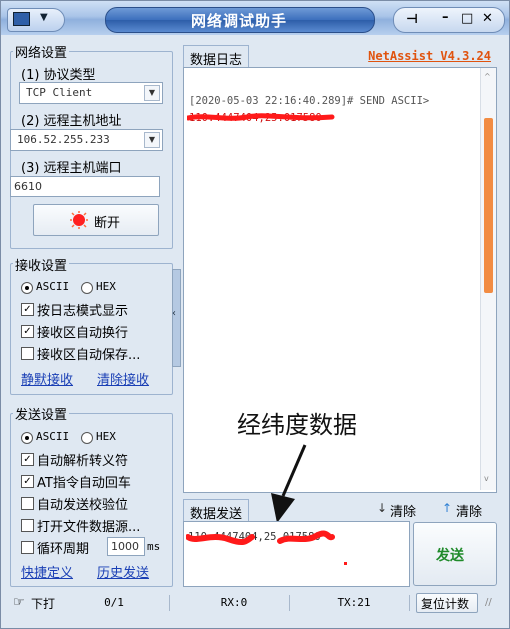 This screenshot has width=510, height=629. Describe the element at coordinates (47, 571) in the screenshot. I see `shortcut-define-link: 快捷定义` at that location.